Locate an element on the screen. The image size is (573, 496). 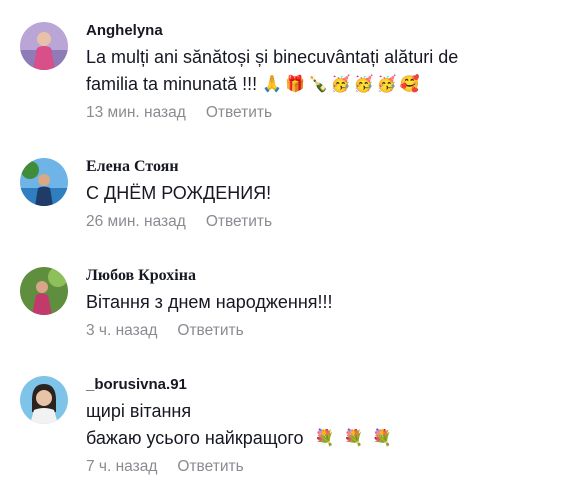
comment-meta: 26 мин. назад Ответить is located at coordinates (329, 222).